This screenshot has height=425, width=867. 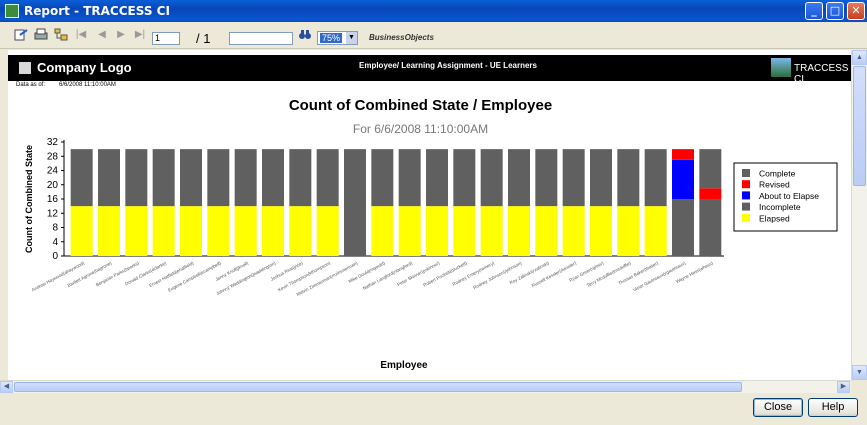 I want to click on legend-entry: About to Elapse, so click(x=789, y=196).